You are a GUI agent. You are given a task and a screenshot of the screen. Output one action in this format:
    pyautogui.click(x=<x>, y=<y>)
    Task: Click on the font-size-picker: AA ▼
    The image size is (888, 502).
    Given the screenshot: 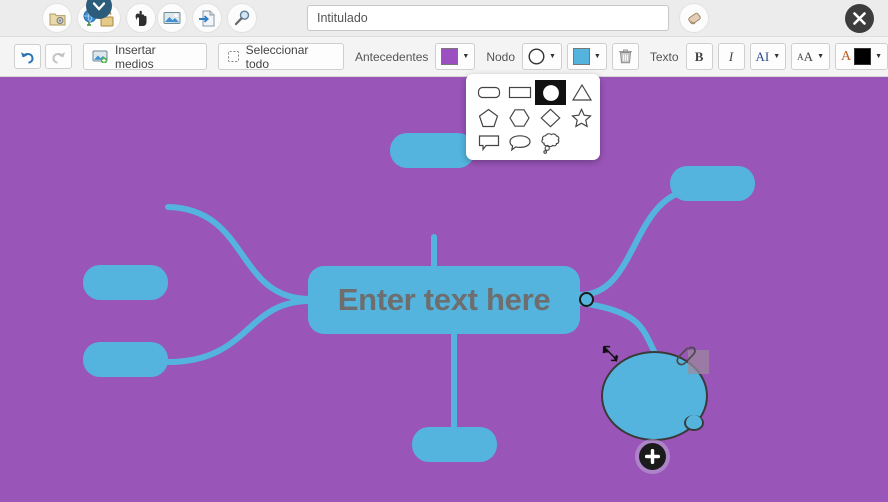 What is the action you would take?
    pyautogui.click(x=810, y=56)
    